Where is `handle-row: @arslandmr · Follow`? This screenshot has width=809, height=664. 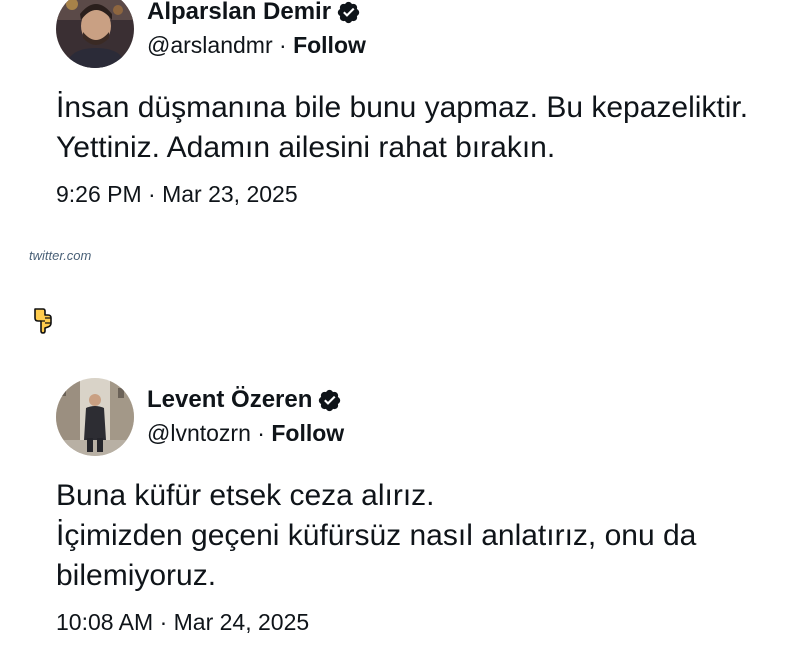
handle-row: @arslandmr · Follow is located at coordinates (256, 45).